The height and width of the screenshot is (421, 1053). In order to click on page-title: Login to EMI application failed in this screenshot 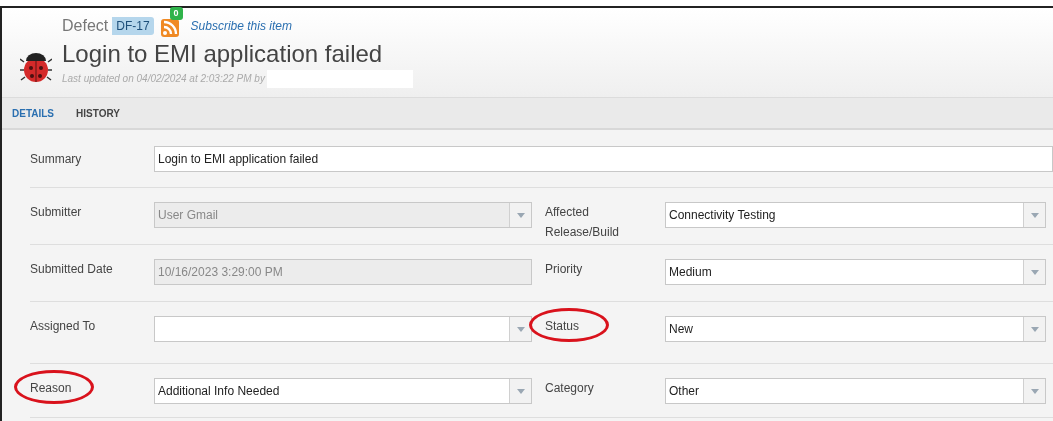, I will do `click(223, 54)`.